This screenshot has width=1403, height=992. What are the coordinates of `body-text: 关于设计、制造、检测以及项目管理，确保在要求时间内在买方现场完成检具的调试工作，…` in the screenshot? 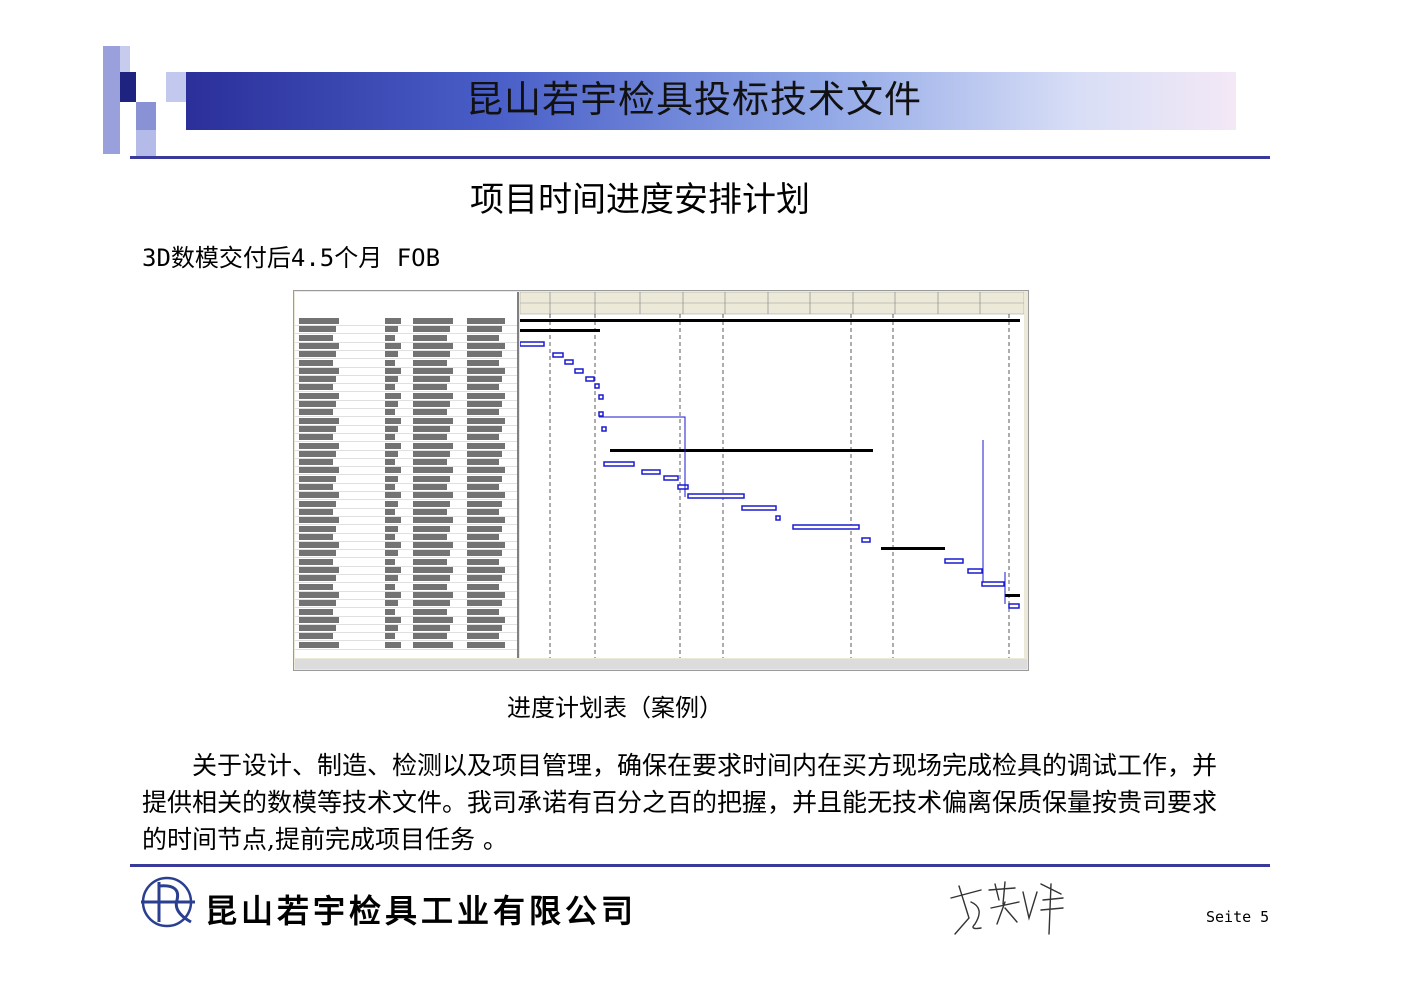 It's located at (689, 802).